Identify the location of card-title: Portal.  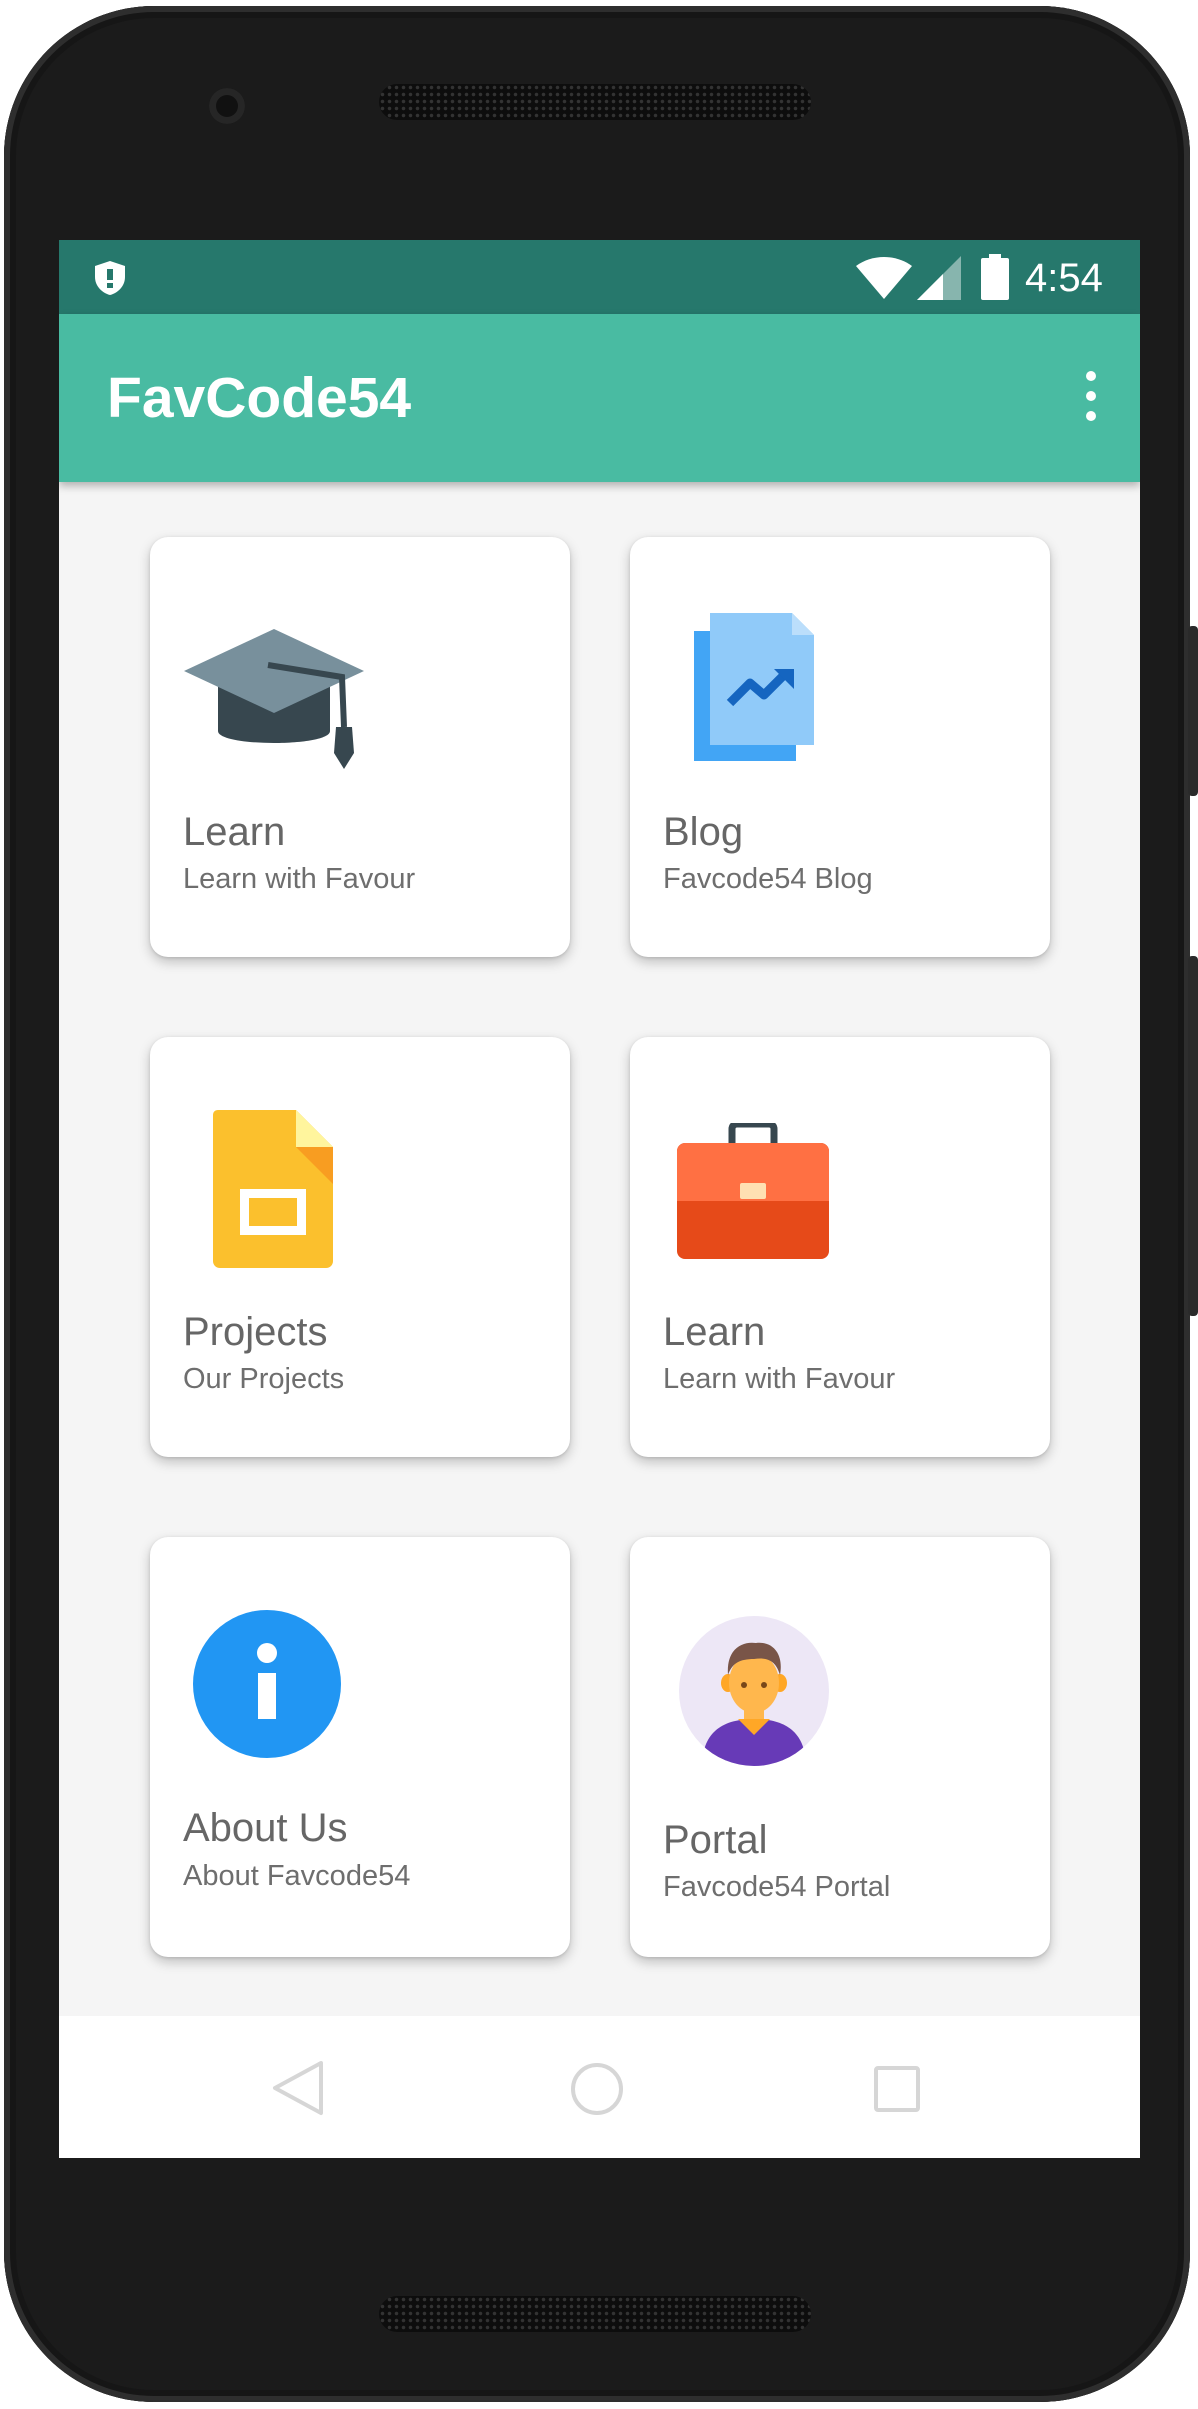
(715, 1840).